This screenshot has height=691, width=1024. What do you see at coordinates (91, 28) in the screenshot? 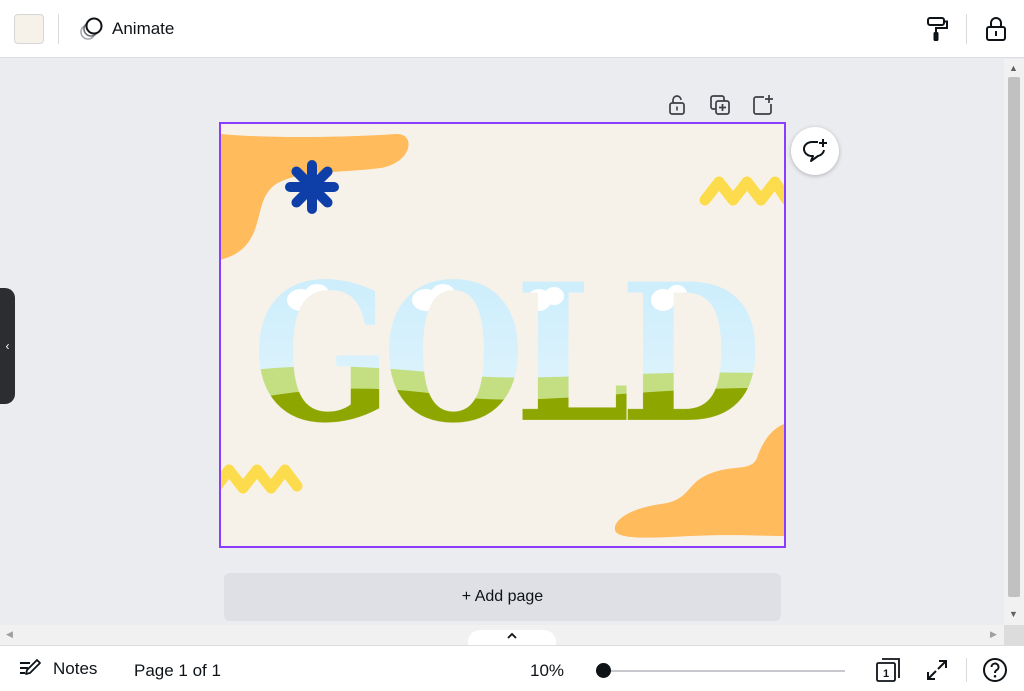
I see `animate-icon` at bounding box center [91, 28].